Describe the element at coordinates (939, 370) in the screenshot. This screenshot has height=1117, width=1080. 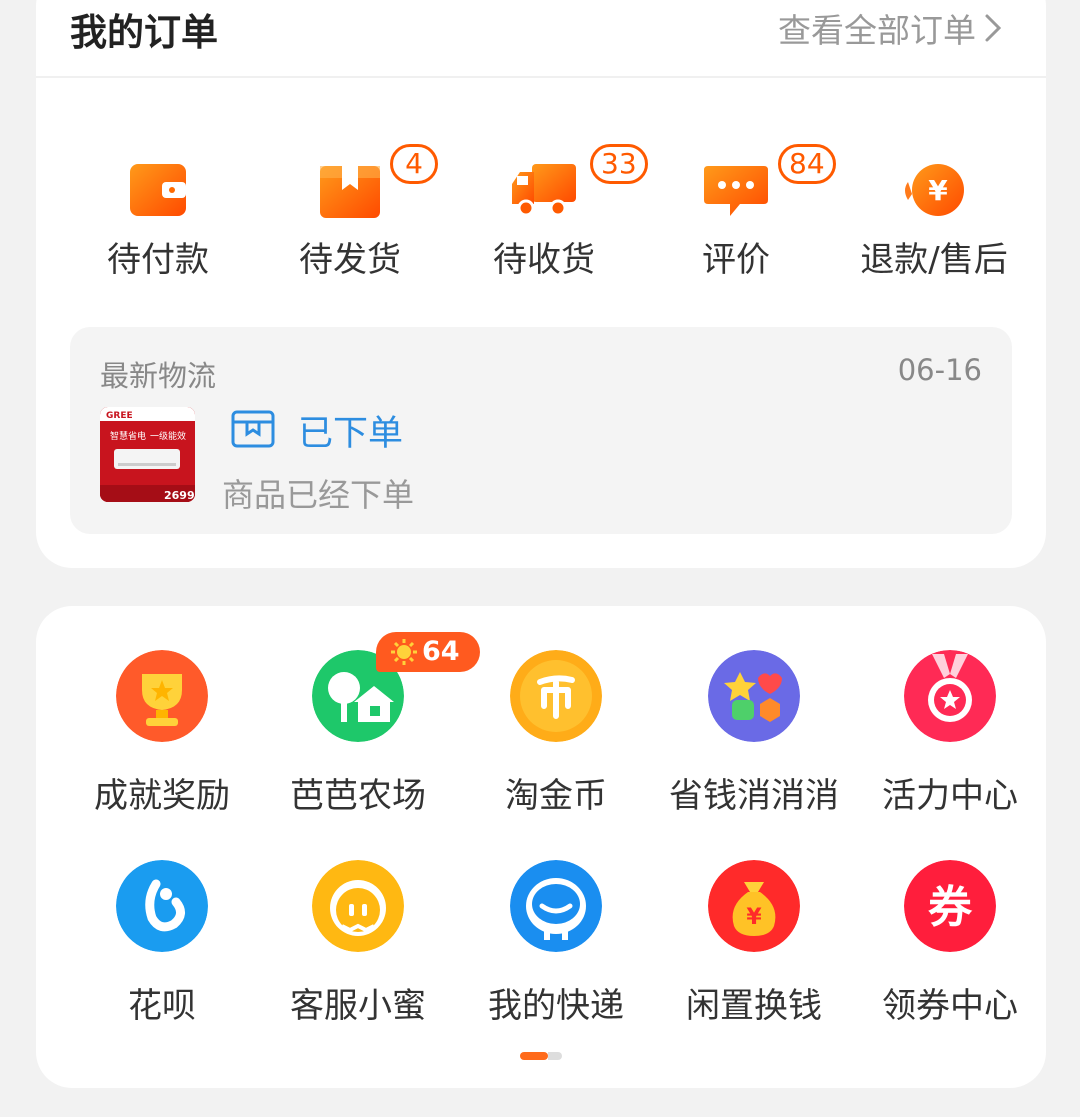
I see `logistics-date: 06-16` at that location.